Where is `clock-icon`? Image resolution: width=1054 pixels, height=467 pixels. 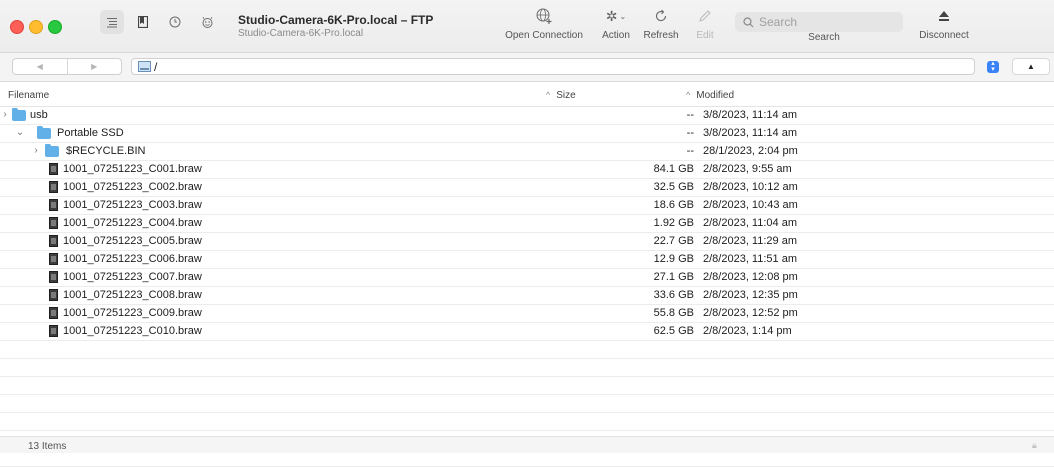
clock-icon is located at coordinates (175, 22).